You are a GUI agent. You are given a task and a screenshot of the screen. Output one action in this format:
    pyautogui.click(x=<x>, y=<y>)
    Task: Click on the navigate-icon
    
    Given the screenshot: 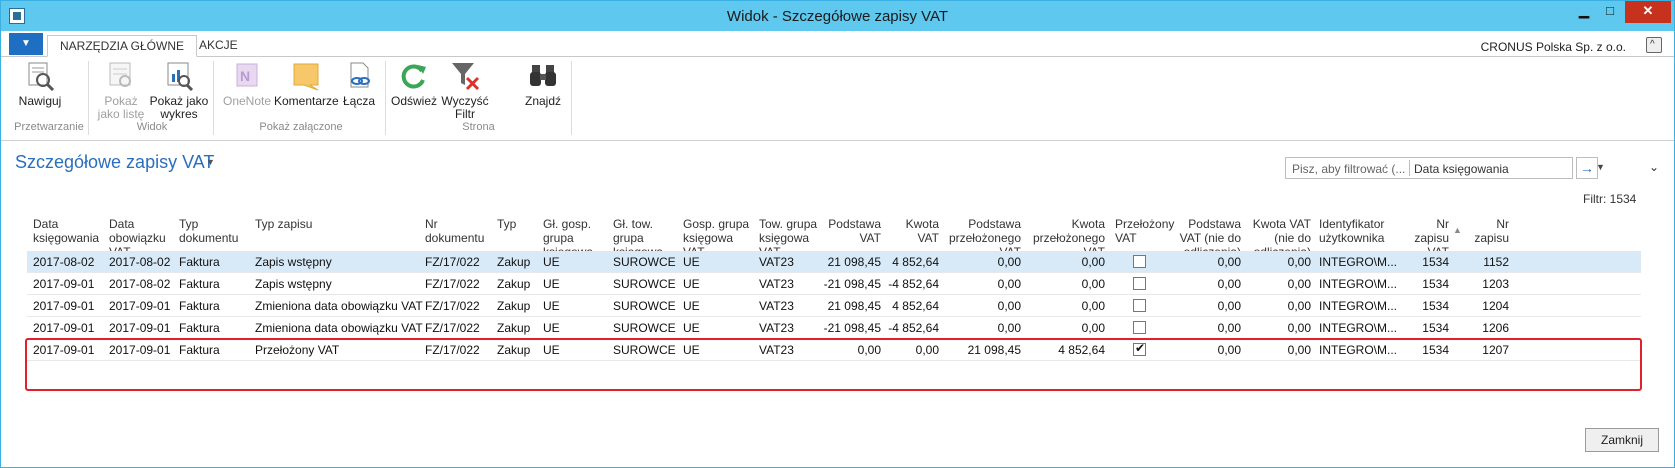 What is the action you would take?
    pyautogui.click(x=40, y=76)
    